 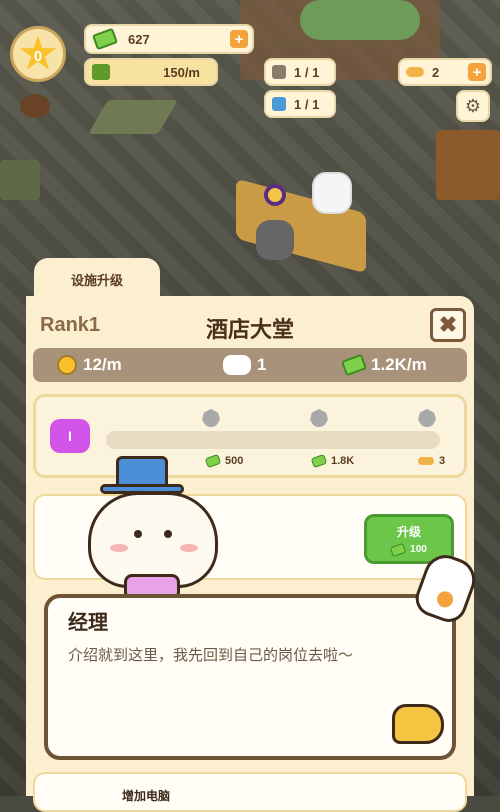 What do you see at coordinates (408, 549) in the screenshot?
I see `upgrade-cost: 100` at bounding box center [408, 549].